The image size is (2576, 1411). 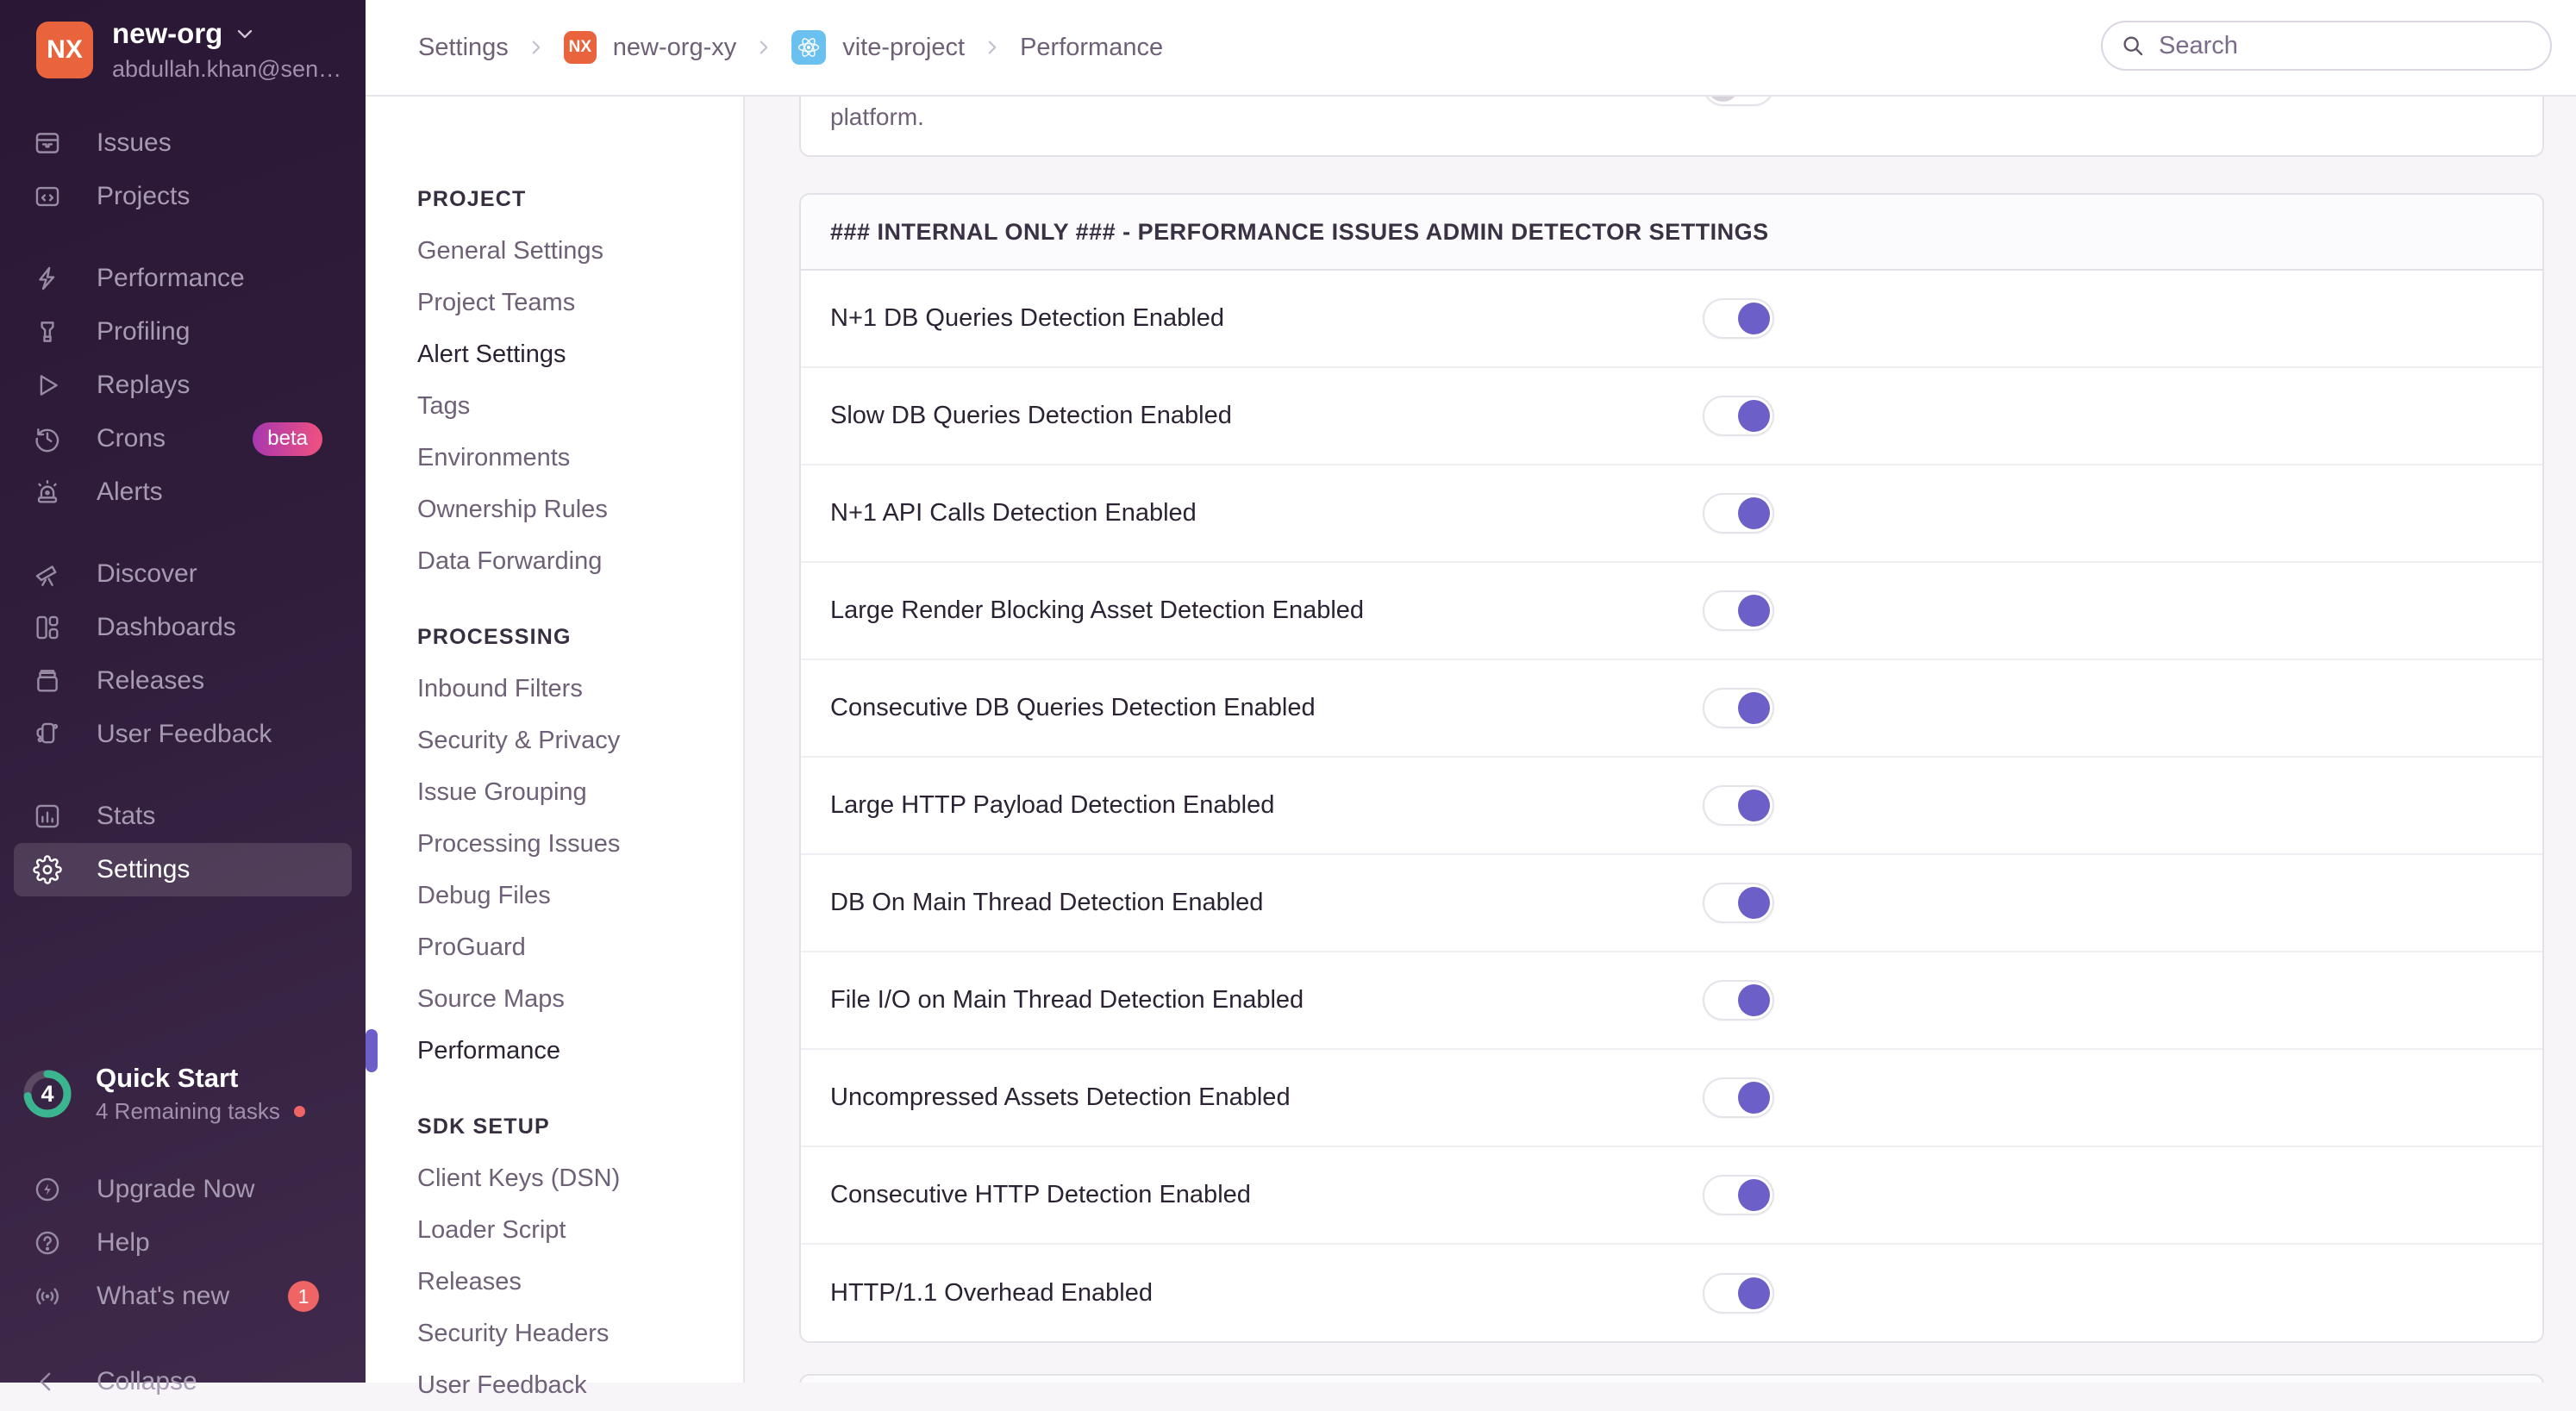 I want to click on setting-description: platform., so click(x=877, y=116).